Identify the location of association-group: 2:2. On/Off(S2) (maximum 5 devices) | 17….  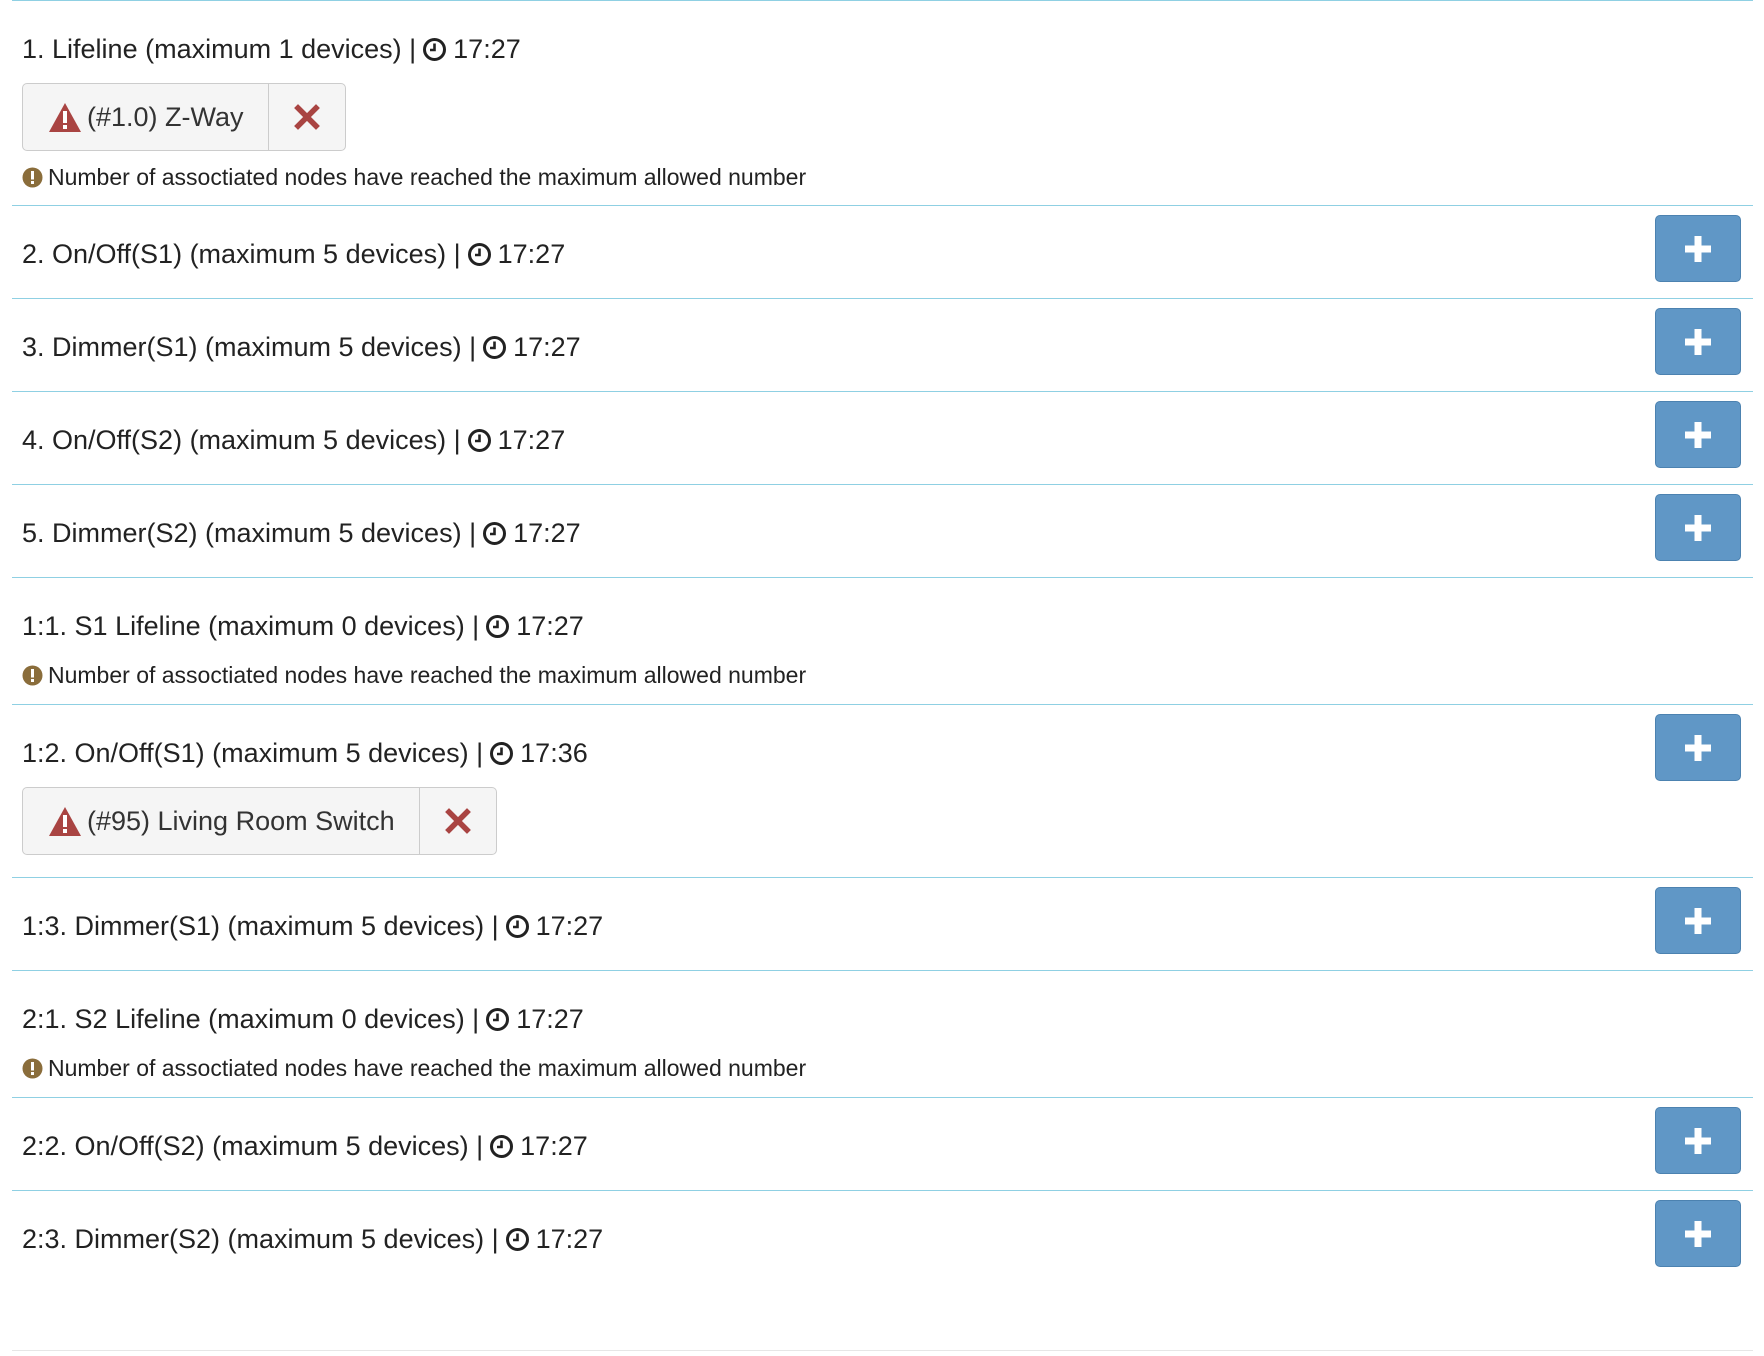
(882, 1143).